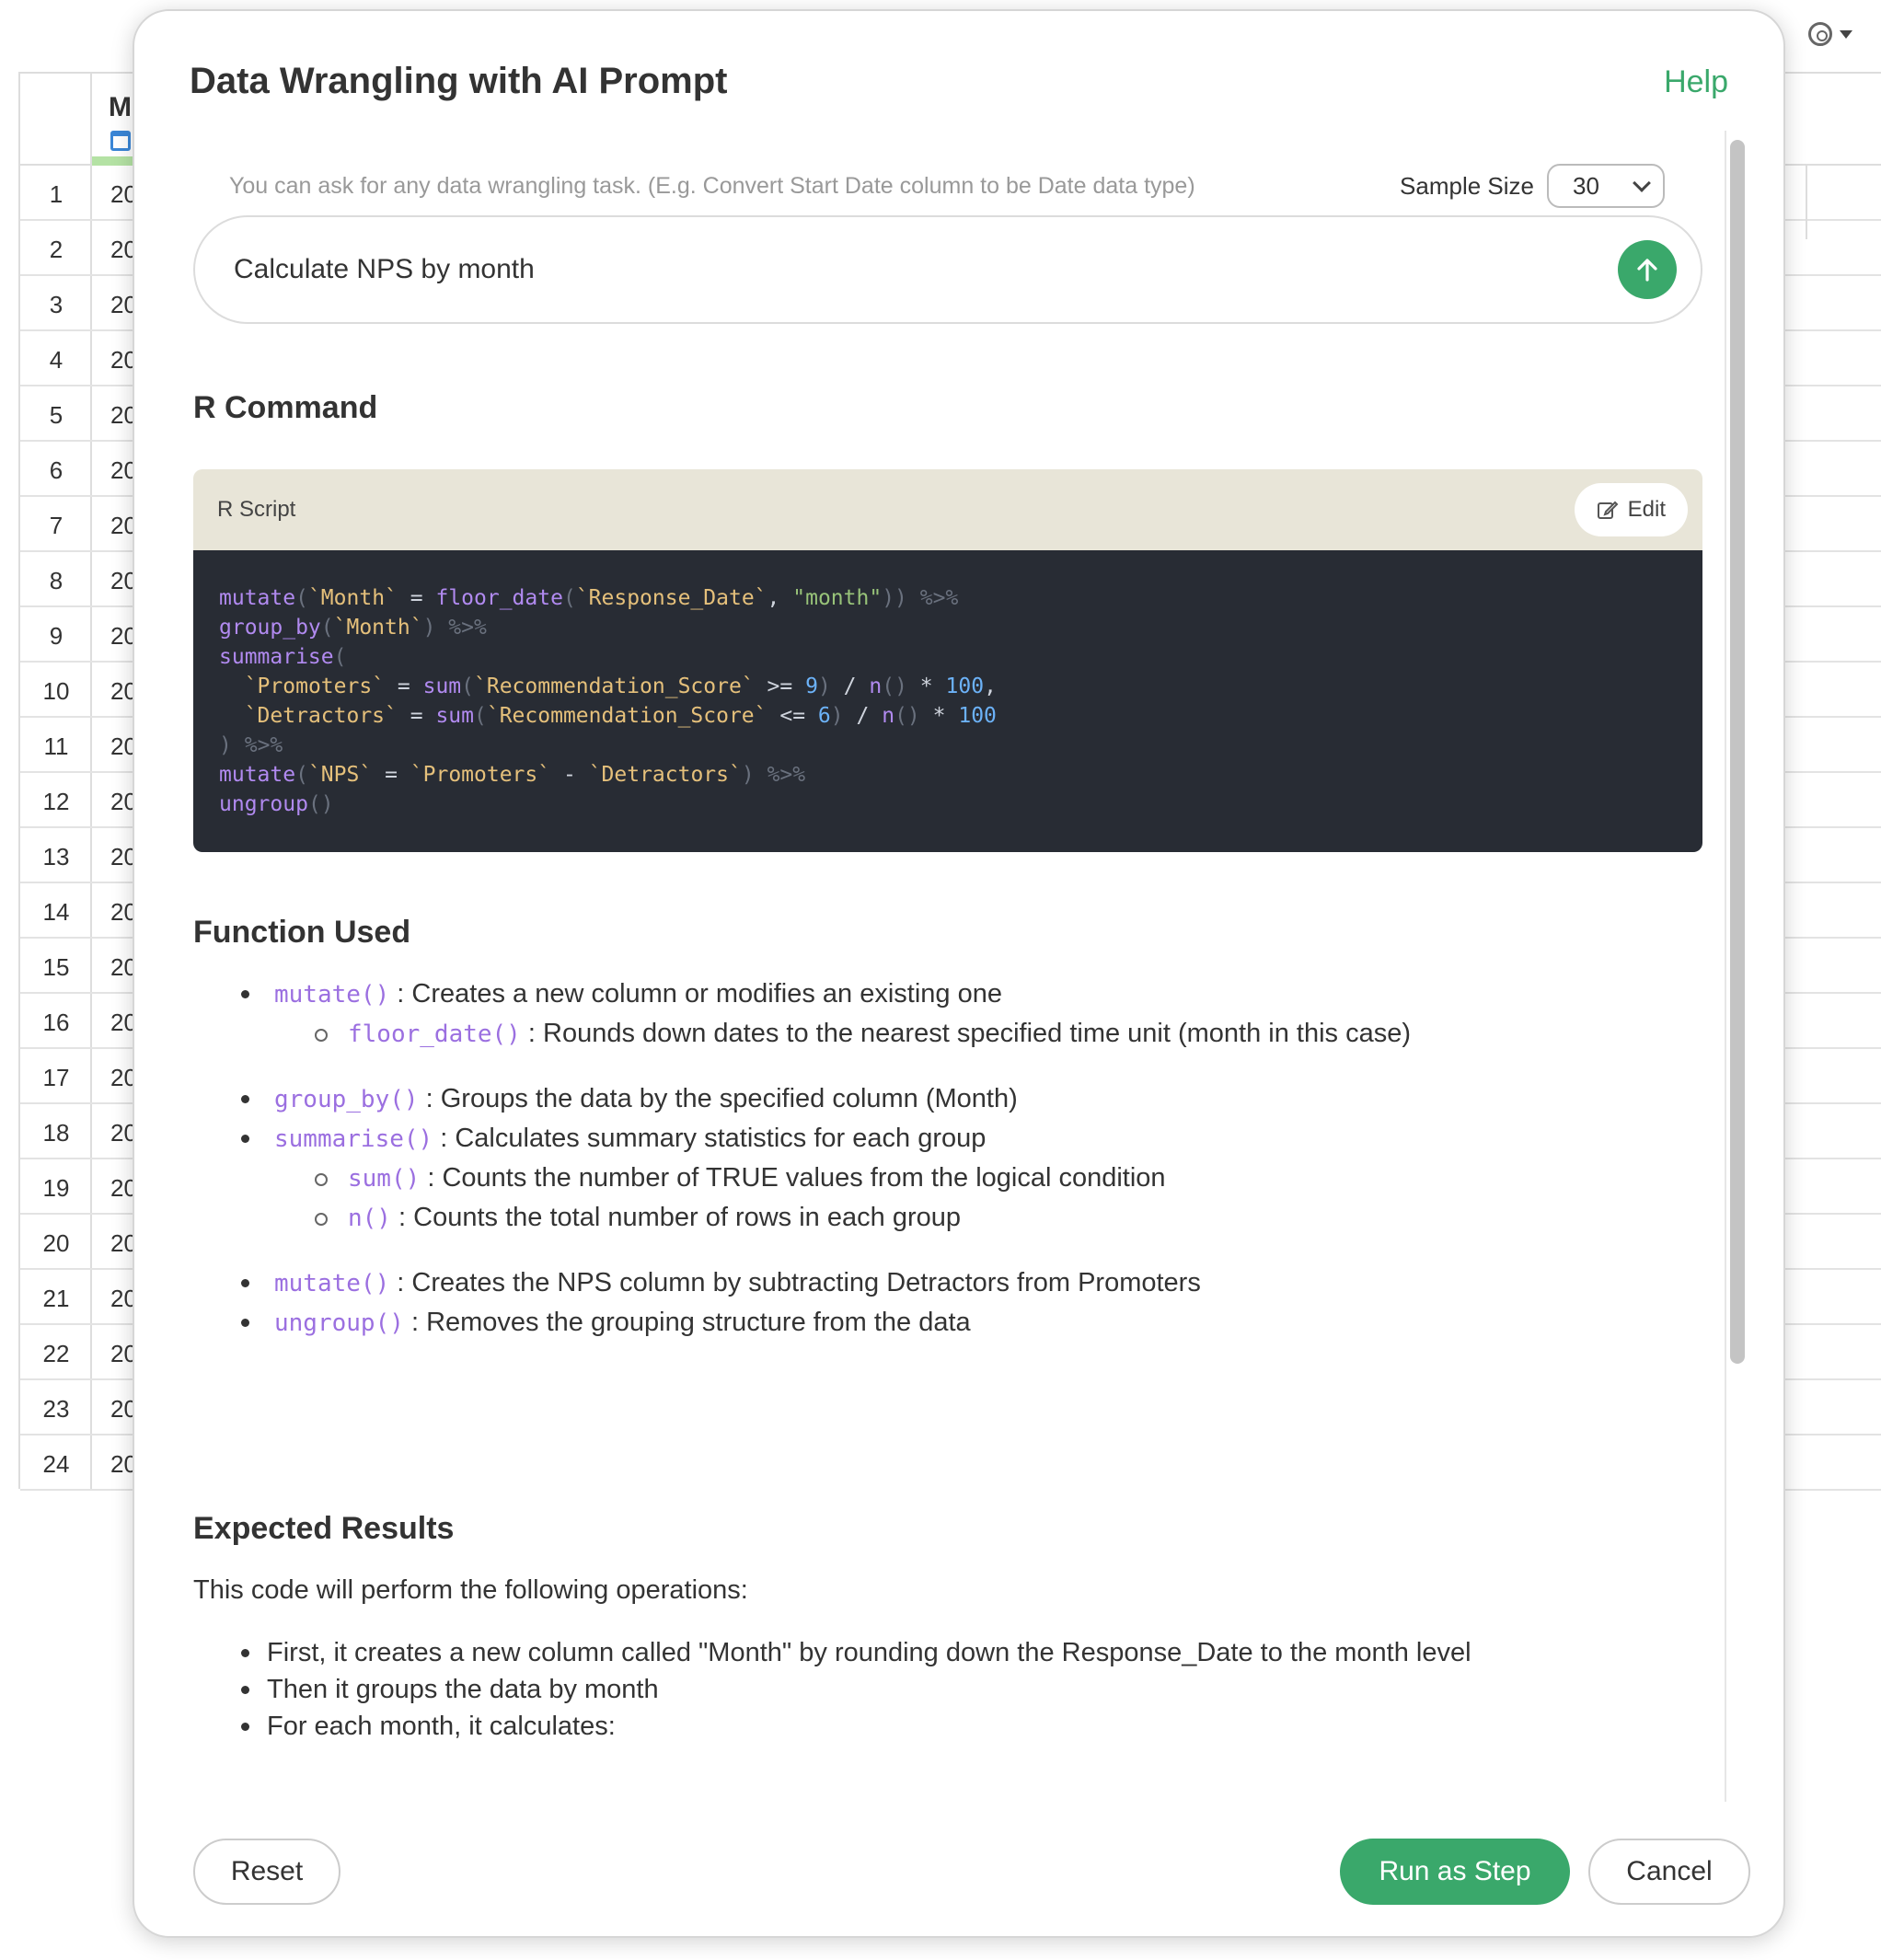  What do you see at coordinates (948, 1726) in the screenshot?
I see `result-item: For each month, it calculates:` at bounding box center [948, 1726].